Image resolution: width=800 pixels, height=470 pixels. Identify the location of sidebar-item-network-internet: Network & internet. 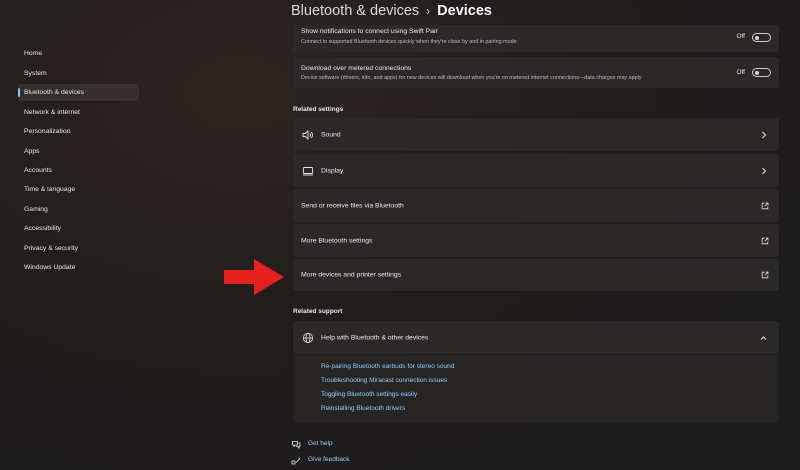
(78, 112).